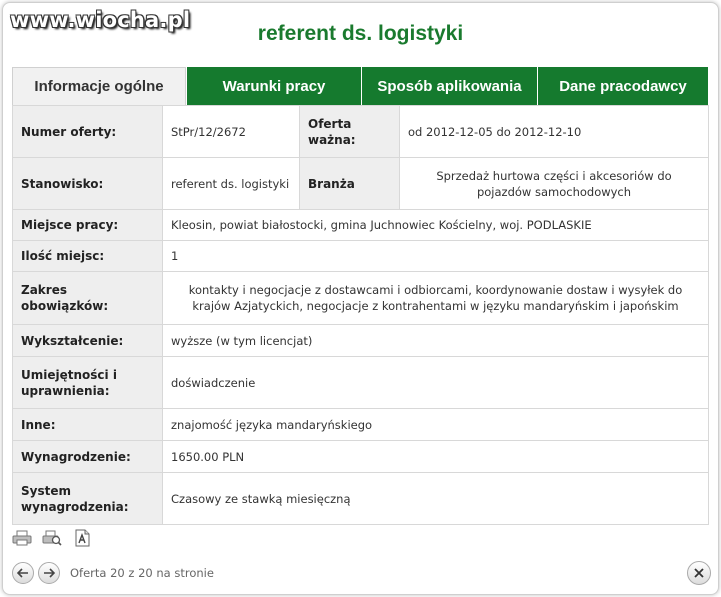 This screenshot has height=597, width=721. I want to click on table-row: Inne: znajomość języka mandaryńskiego, so click(360, 424).